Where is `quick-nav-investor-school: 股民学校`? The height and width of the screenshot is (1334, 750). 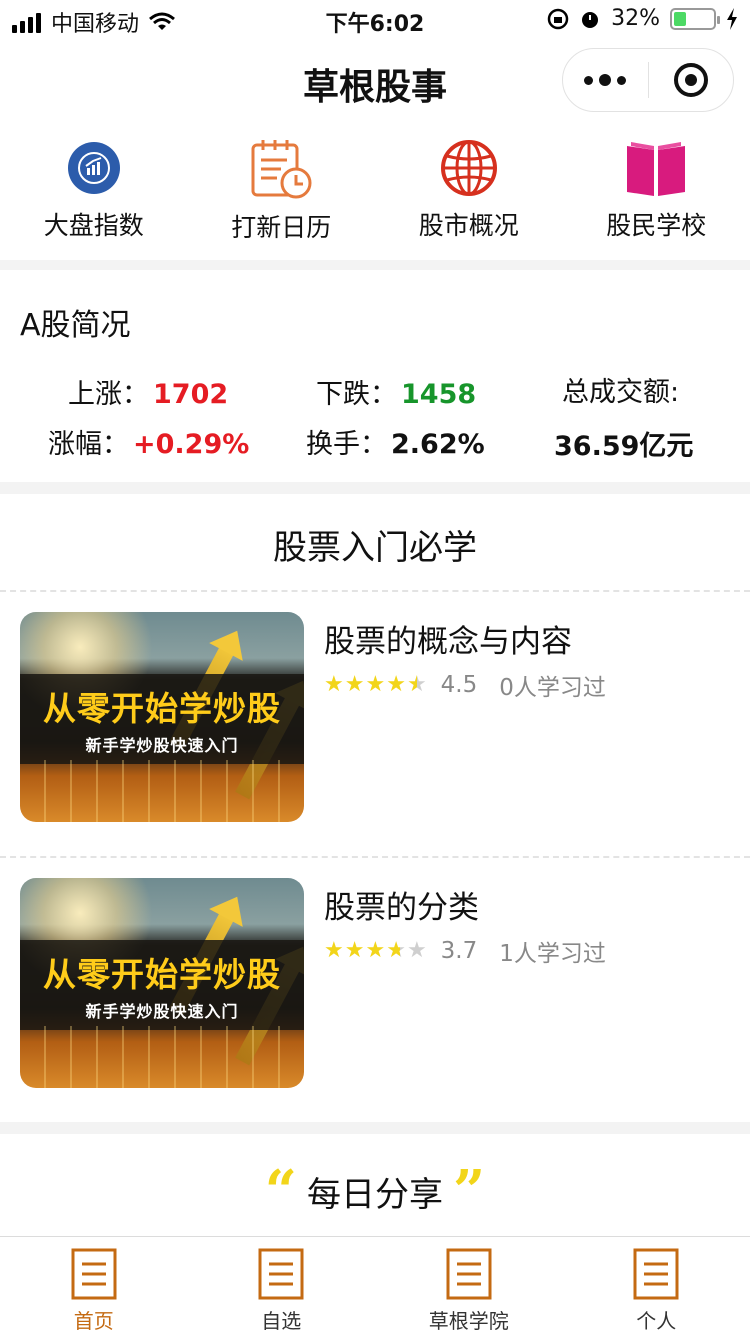 quick-nav-investor-school: 股民学校 is located at coordinates (656, 194).